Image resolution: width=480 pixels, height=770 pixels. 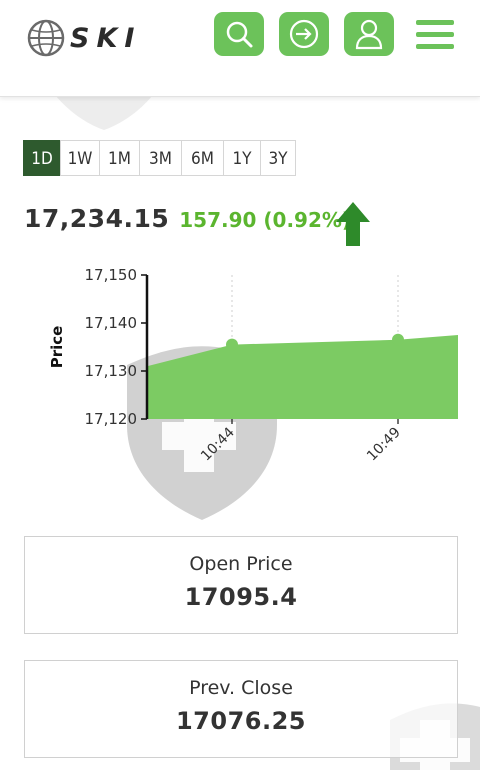 I want to click on y-tick-label: 17,150, so click(x=111, y=275).